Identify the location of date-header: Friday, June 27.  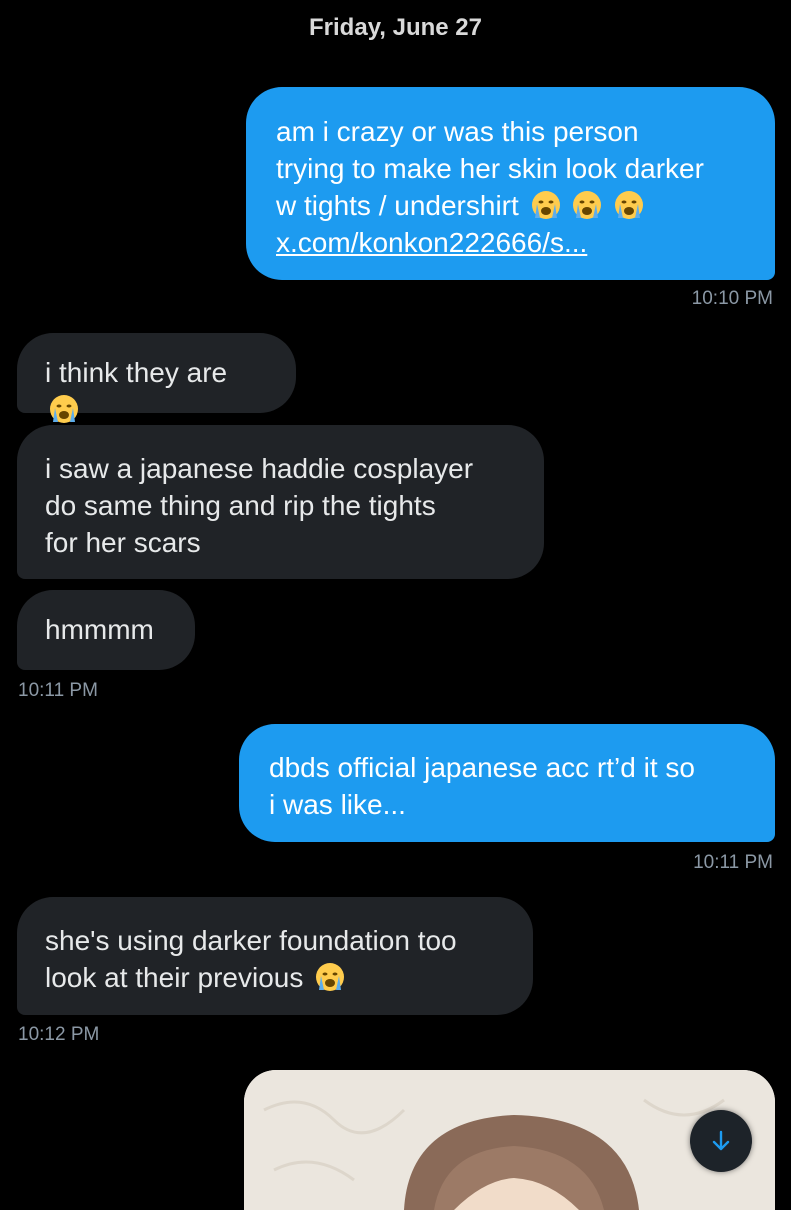
(395, 27).